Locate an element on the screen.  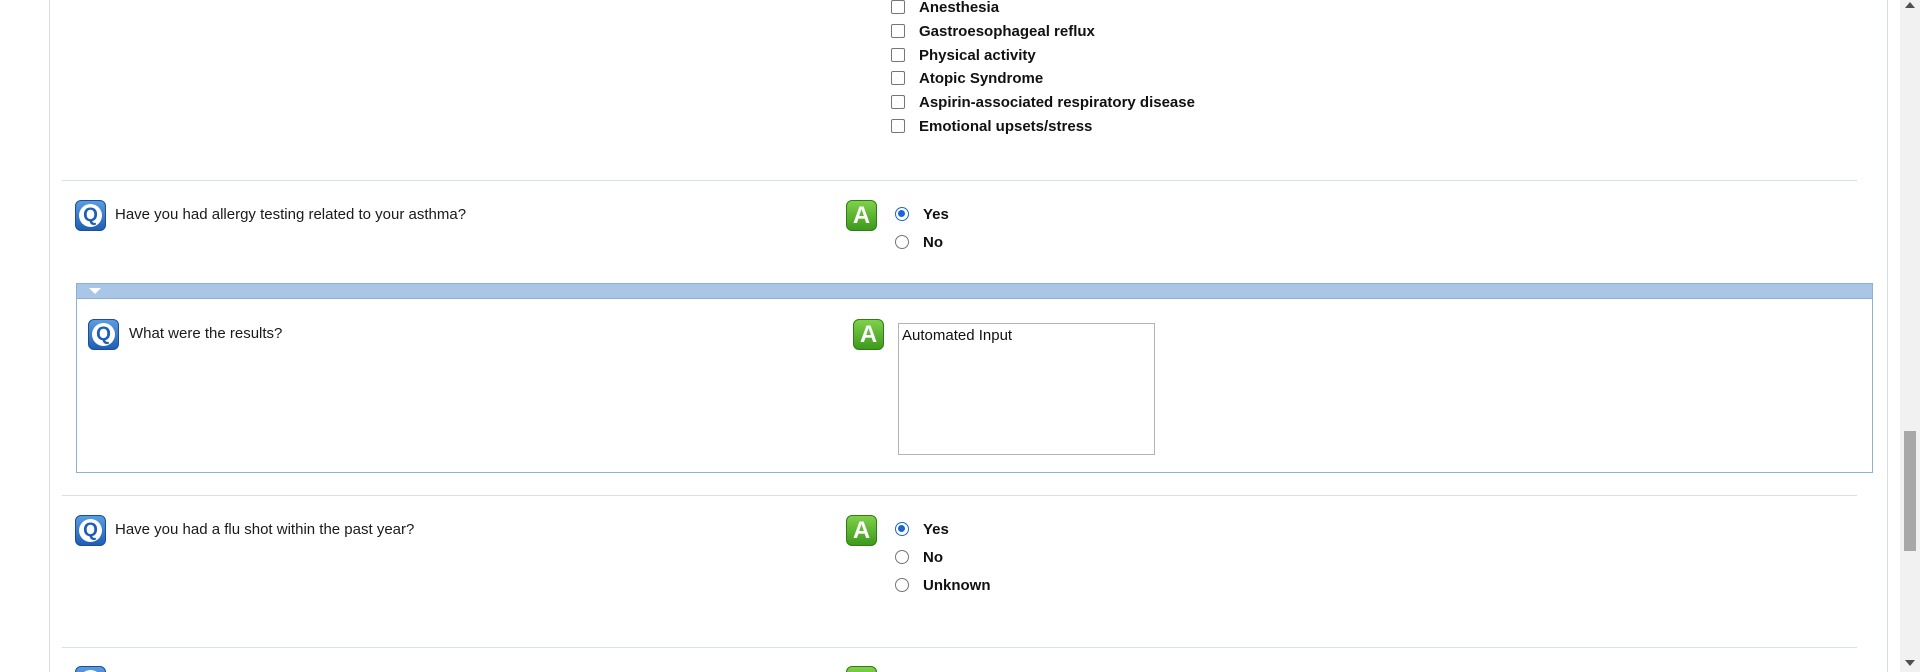
option-label: Emotional upsets/stress is located at coordinates (1006, 126).